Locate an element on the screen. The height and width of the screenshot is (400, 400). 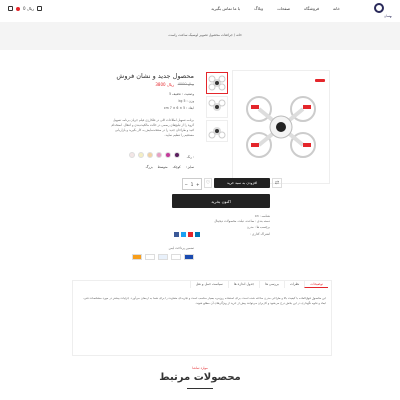
logo-text: بهسان is located at coordinates (387, 16).